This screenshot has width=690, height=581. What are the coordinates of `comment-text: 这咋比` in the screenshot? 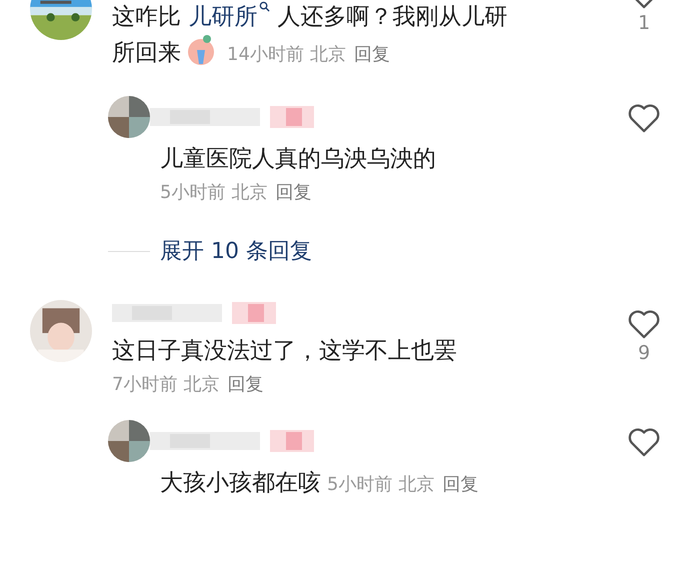 It's located at (147, 17).